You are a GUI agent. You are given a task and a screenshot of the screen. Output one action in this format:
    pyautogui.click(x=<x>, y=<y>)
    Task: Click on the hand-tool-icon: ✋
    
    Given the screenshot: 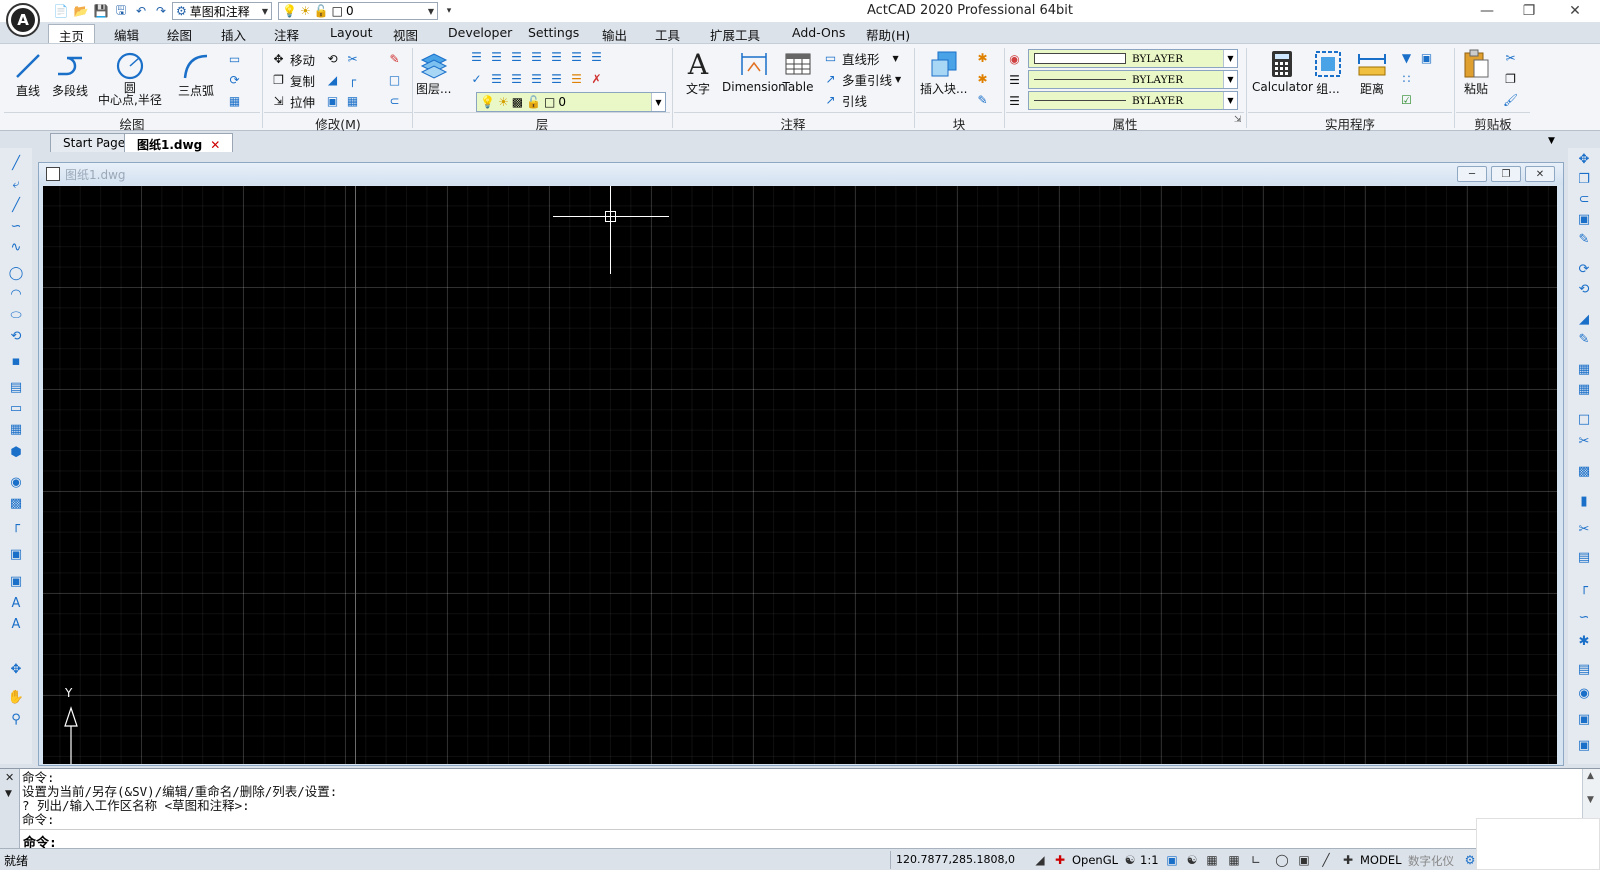 What is the action you would take?
    pyautogui.click(x=16, y=697)
    